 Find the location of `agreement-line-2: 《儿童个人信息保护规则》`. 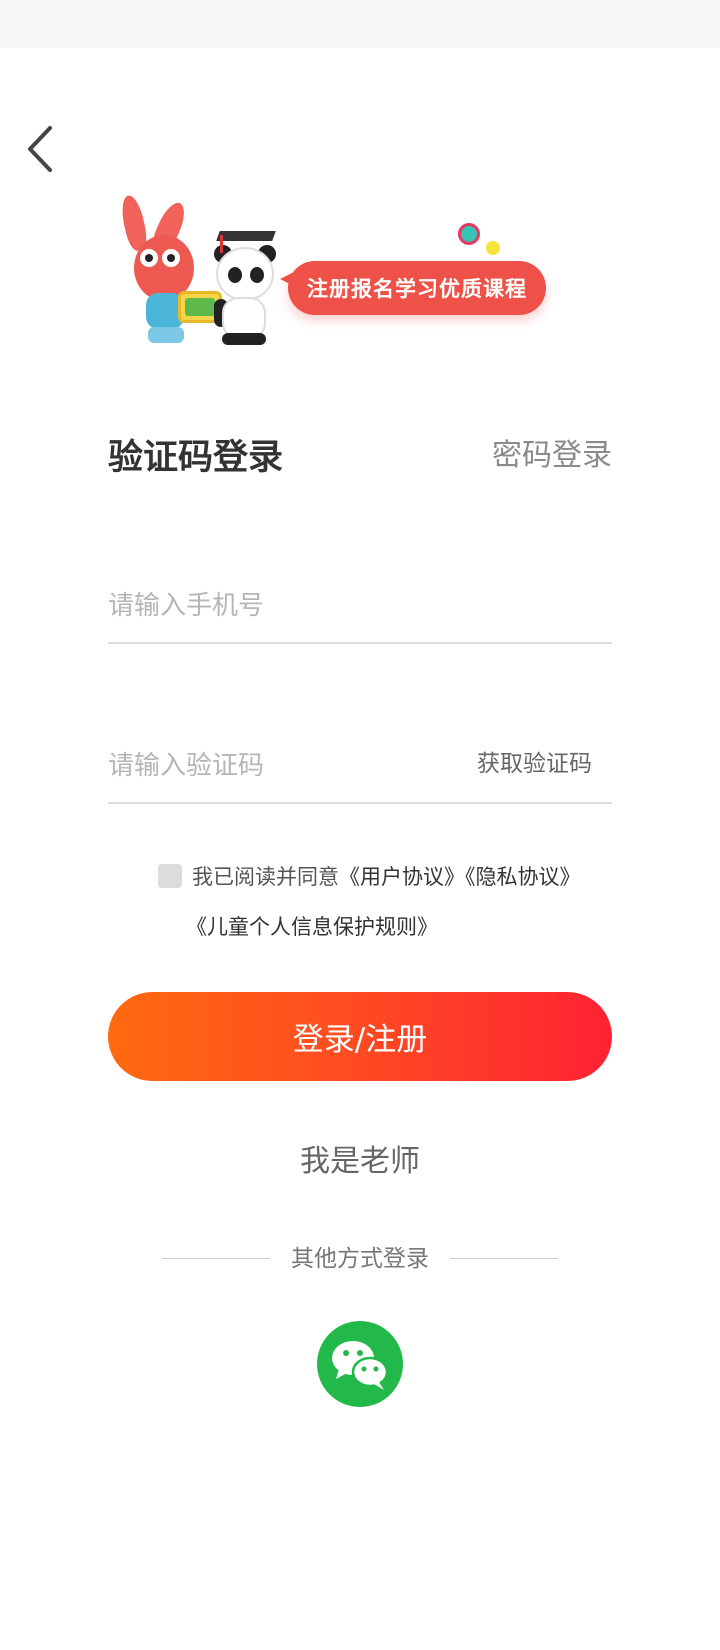

agreement-line-2: 《儿童个人信息保护规则》 is located at coordinates (312, 927).